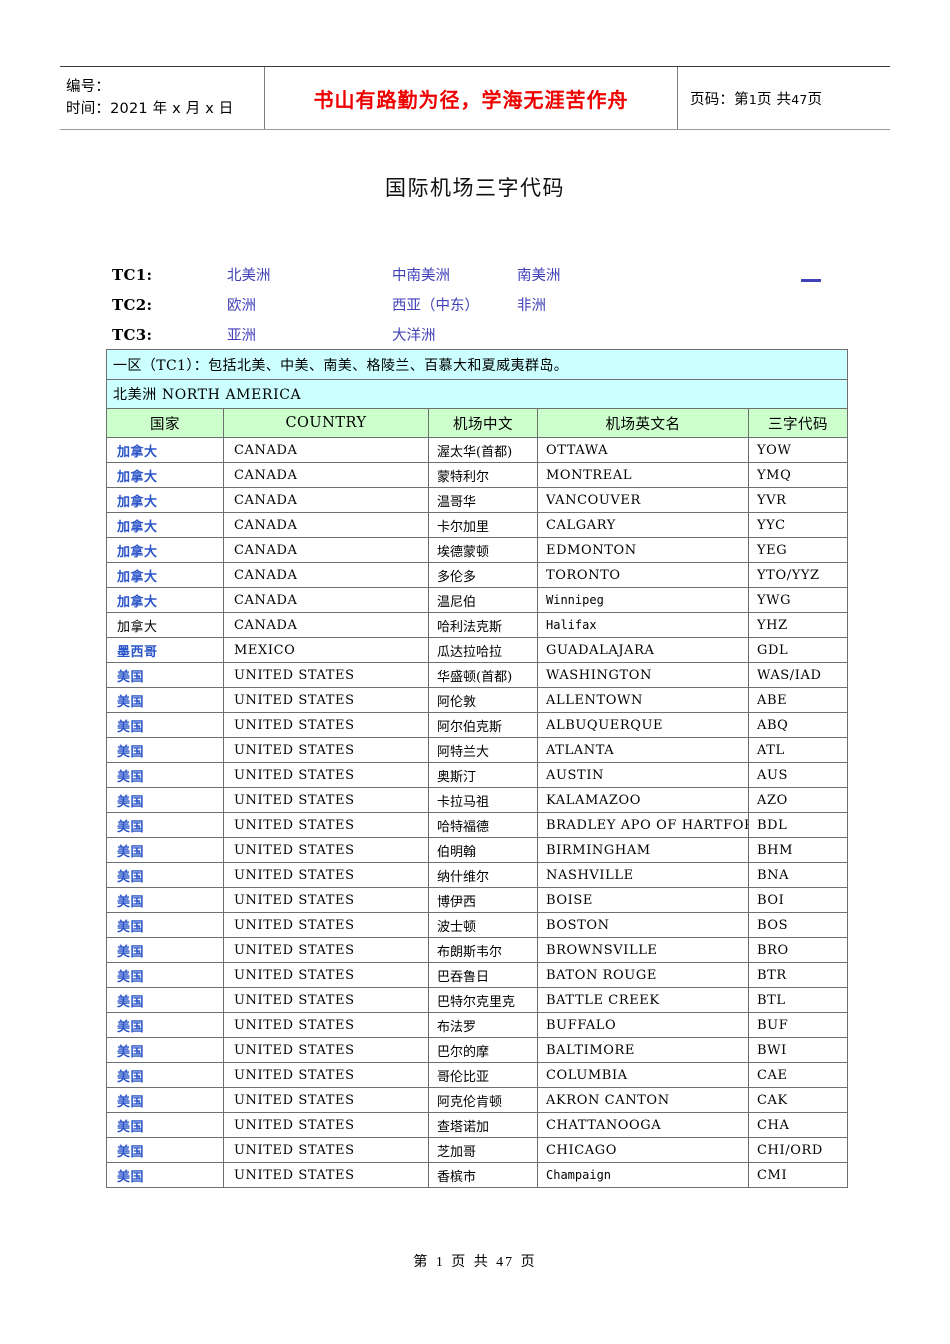  I want to click on tc3-link-asia: 亚洲, so click(309, 334).